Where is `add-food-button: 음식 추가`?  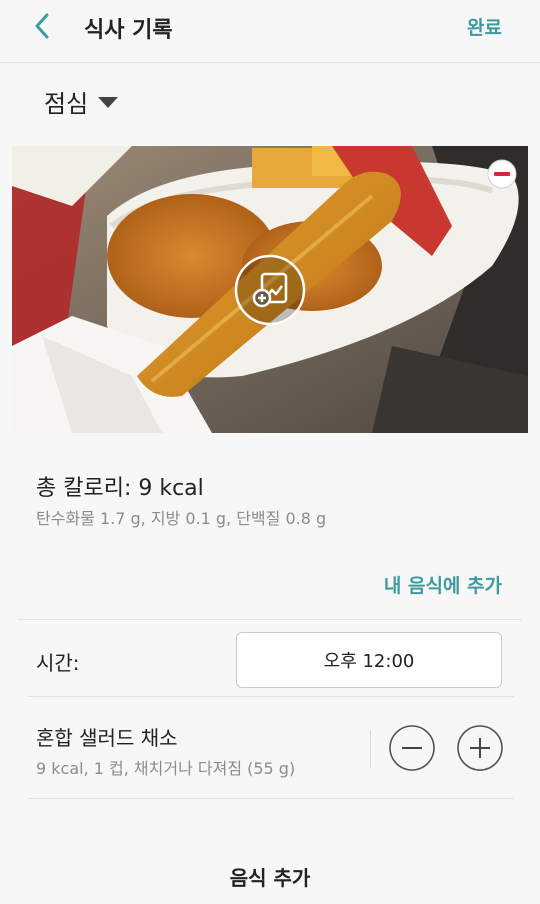 add-food-button: 음식 추가 is located at coordinates (270, 876).